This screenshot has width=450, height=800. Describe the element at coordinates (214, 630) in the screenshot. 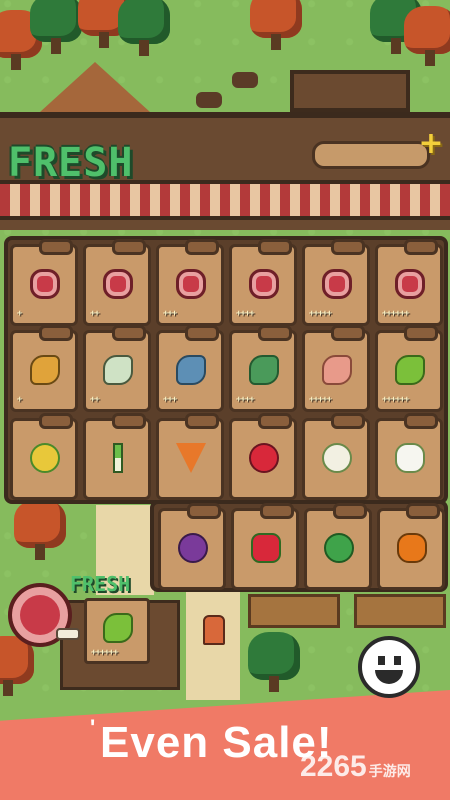

I see `villager-sprite` at that location.